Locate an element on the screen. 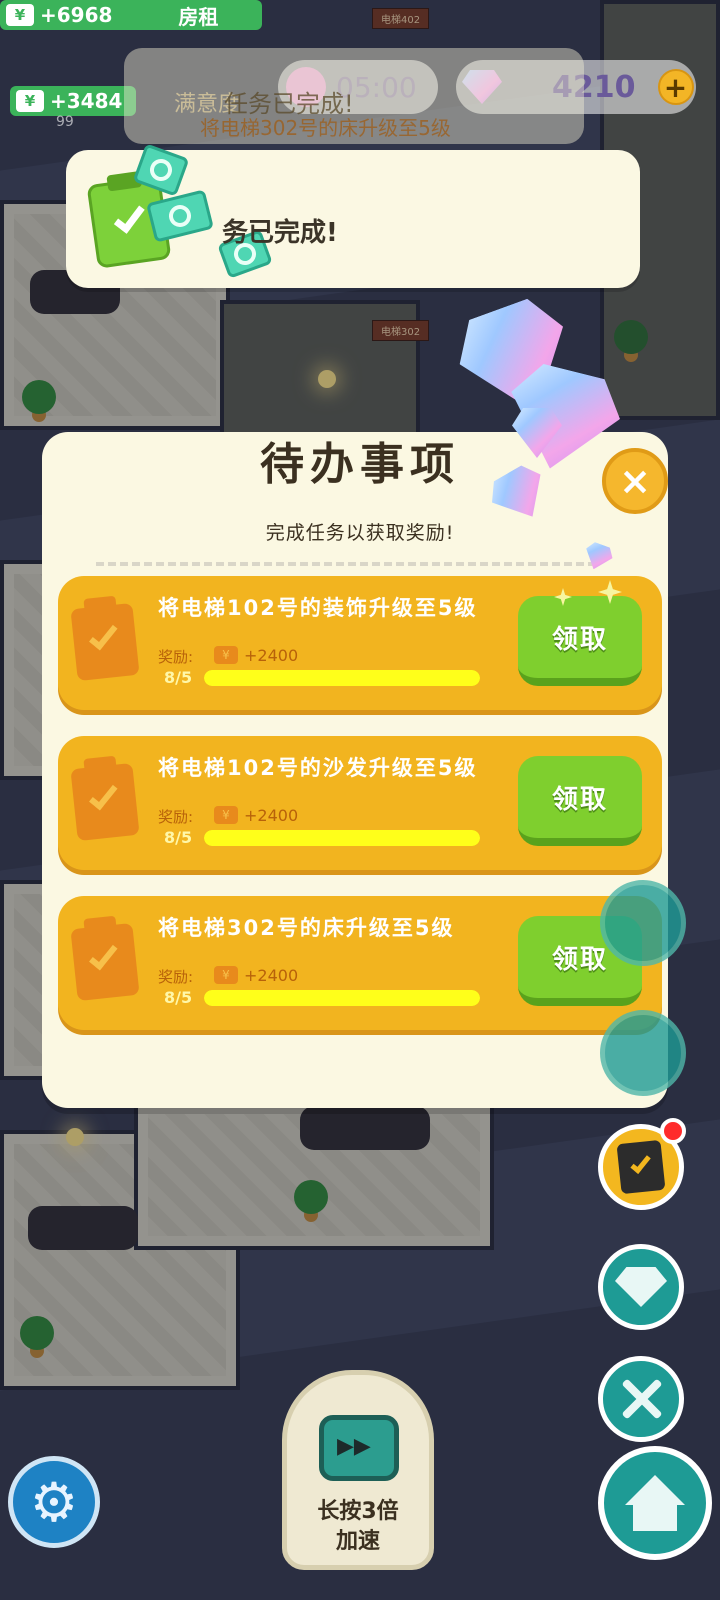  upgrade-button is located at coordinates (641, 1399).